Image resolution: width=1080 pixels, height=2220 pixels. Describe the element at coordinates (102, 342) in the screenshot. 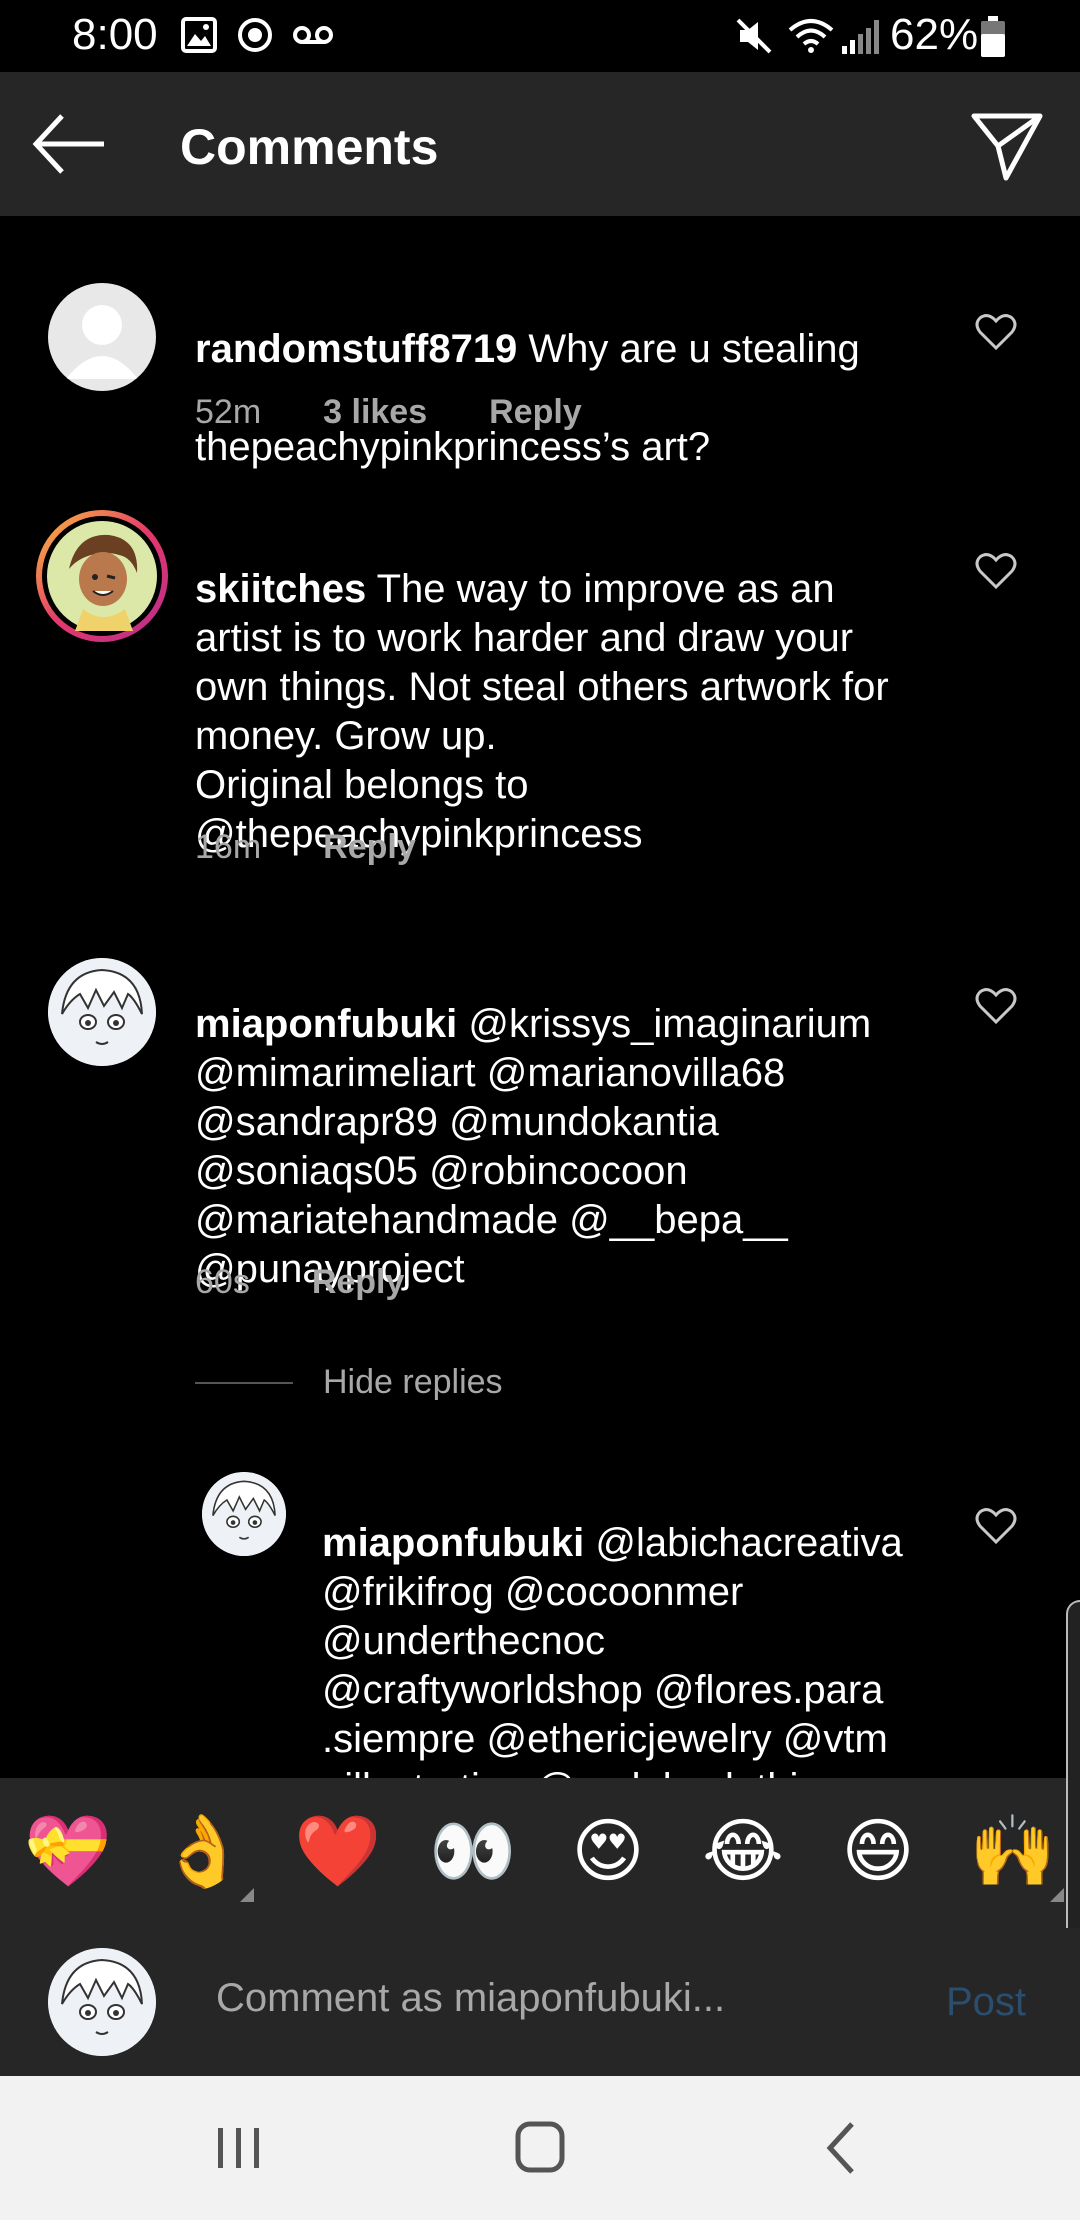

I see `default-avatar-icon` at that location.